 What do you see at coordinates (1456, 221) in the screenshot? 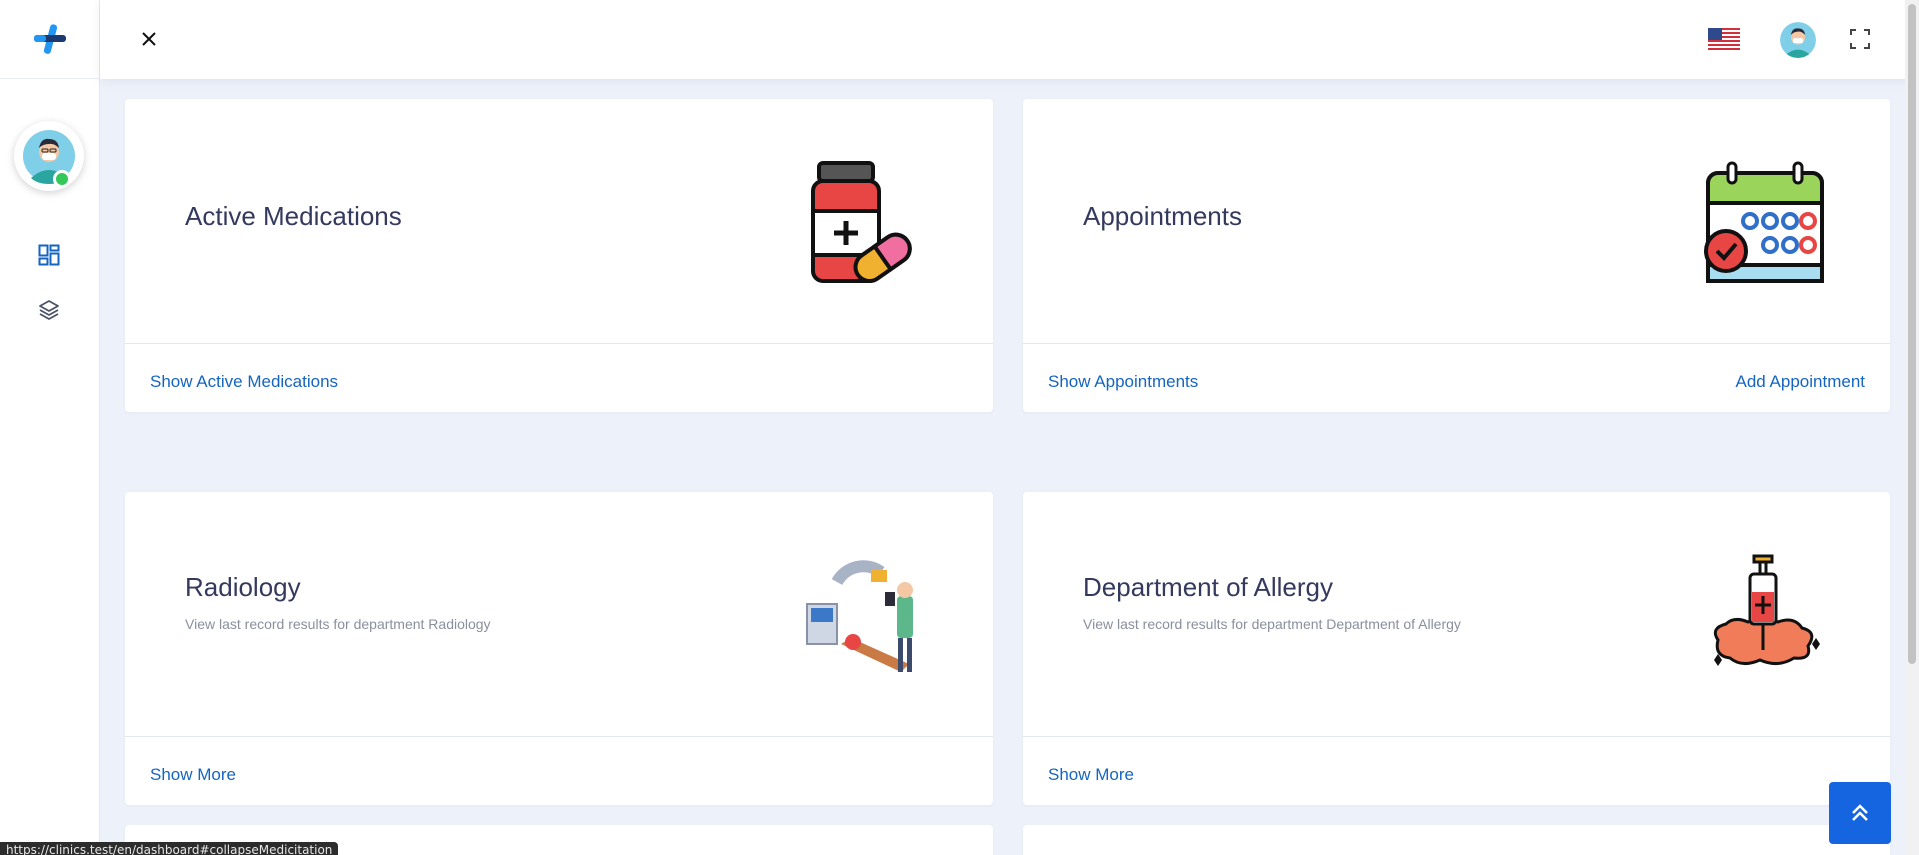
I see `card-body: Appointments` at bounding box center [1456, 221].